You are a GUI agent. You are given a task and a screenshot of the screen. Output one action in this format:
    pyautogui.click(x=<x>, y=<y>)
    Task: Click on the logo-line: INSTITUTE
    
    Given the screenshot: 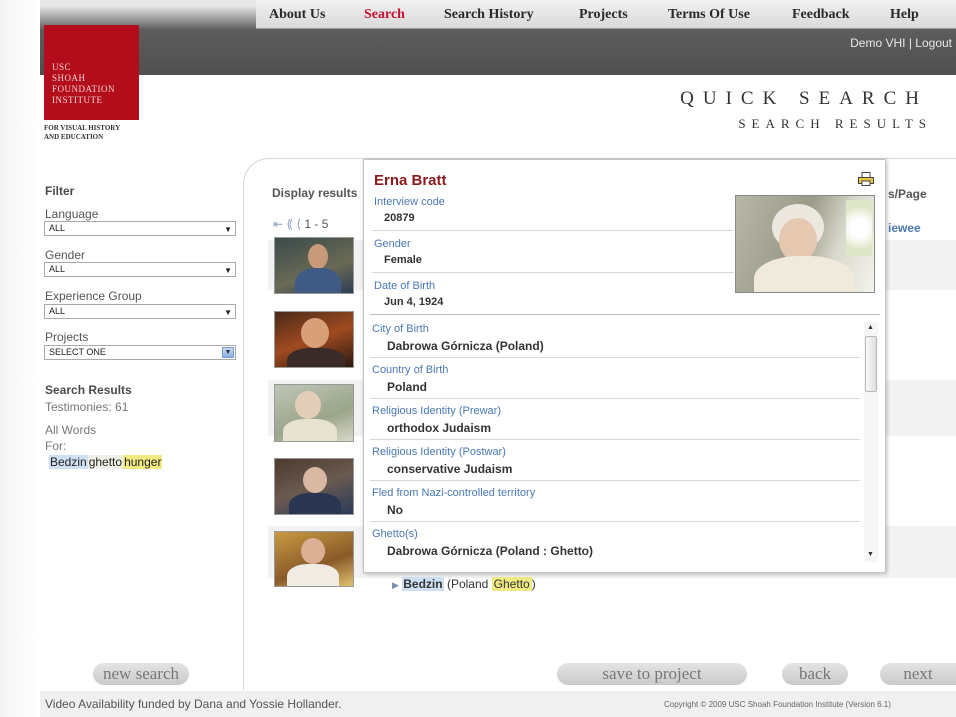 What is the action you would take?
    pyautogui.click(x=77, y=100)
    